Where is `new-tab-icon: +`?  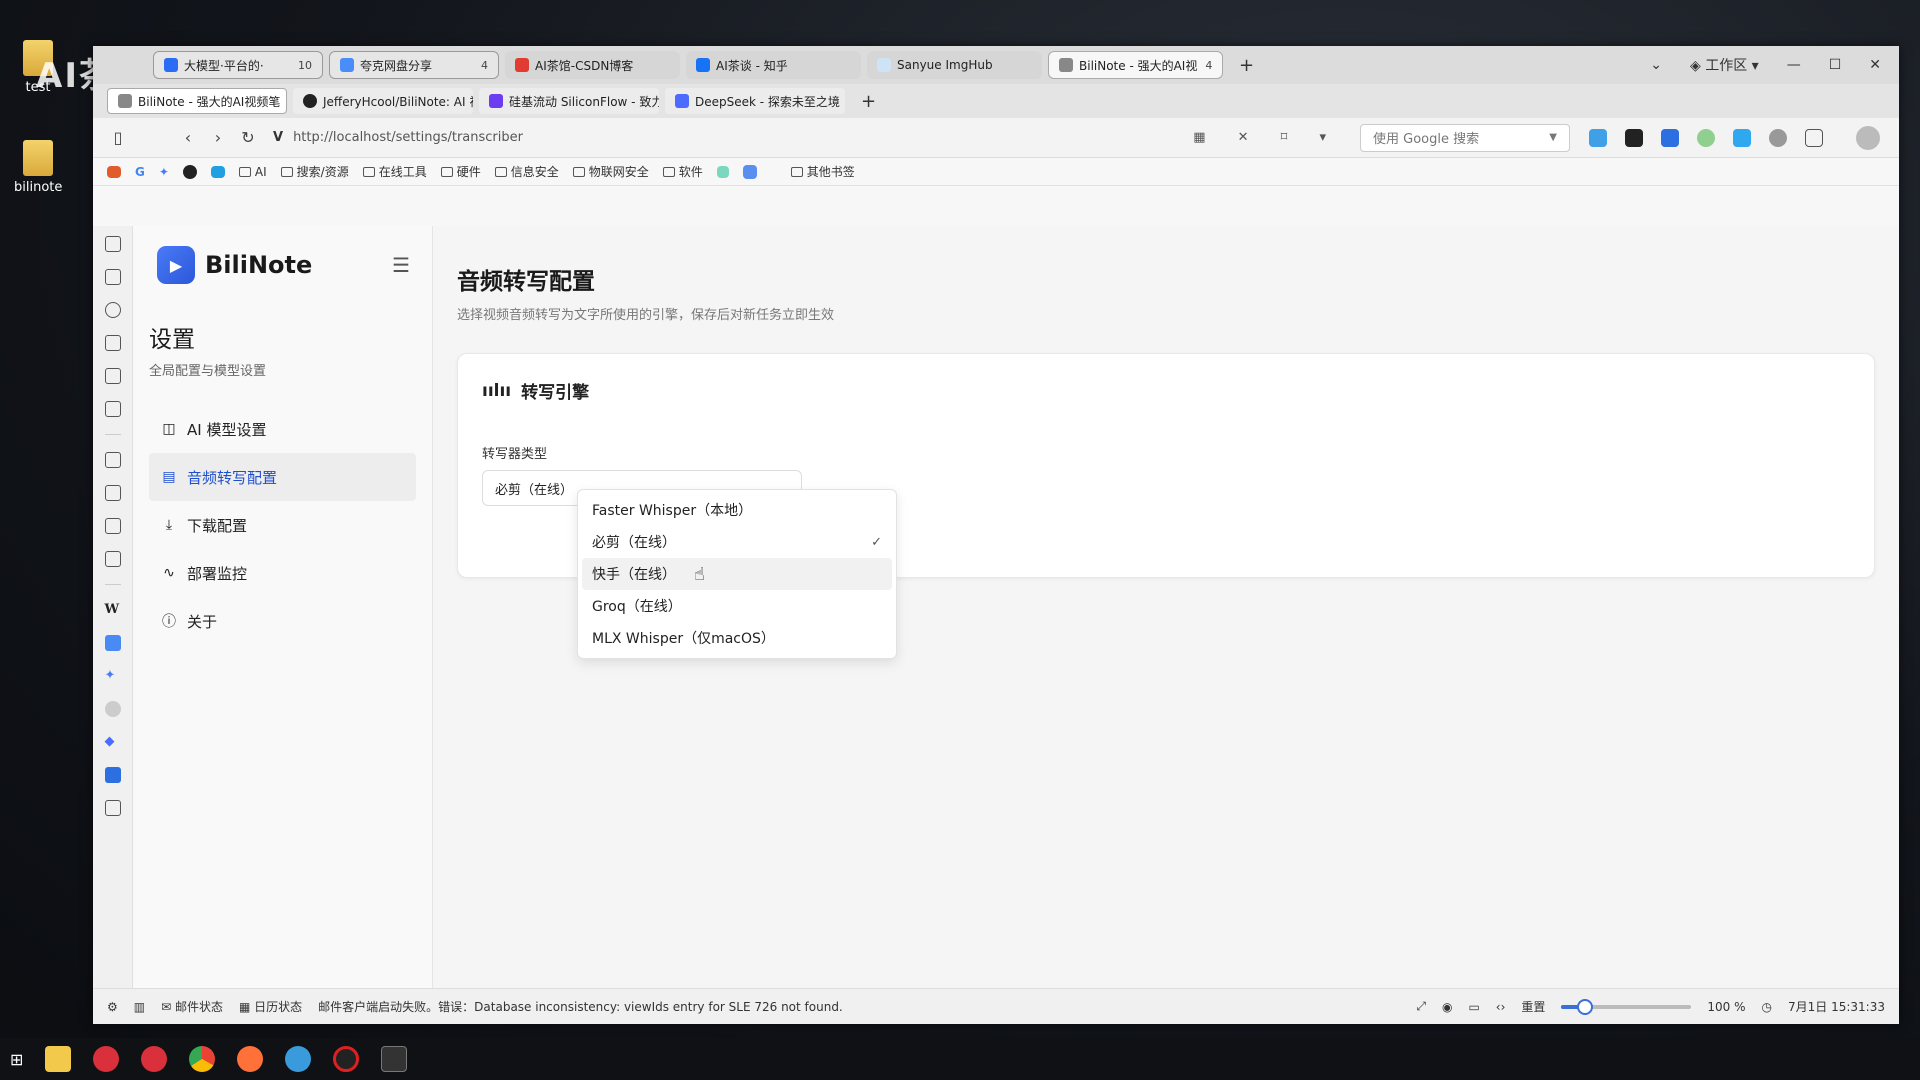
new-tab-icon: + is located at coordinates (1246, 65).